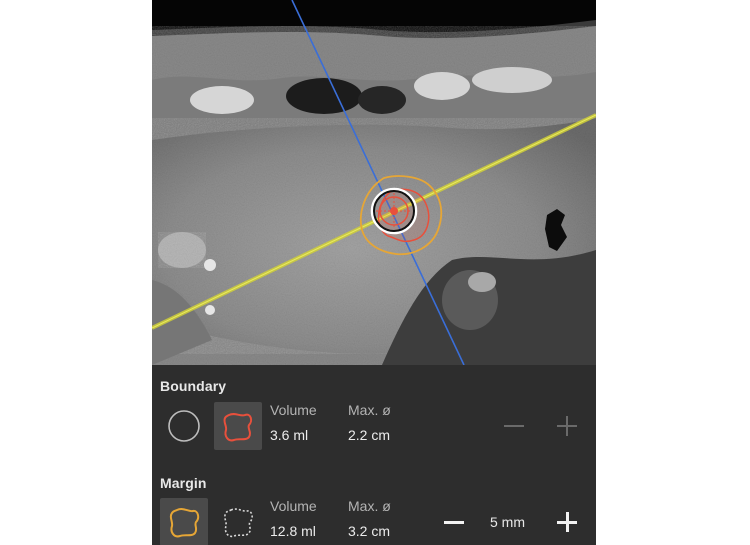  What do you see at coordinates (369, 410) in the screenshot?
I see `boundary-diameter-label: Max. ø` at bounding box center [369, 410].